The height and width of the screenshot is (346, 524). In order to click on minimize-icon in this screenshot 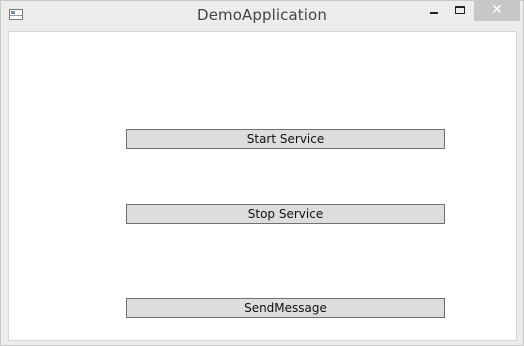, I will do `click(434, 13)`.